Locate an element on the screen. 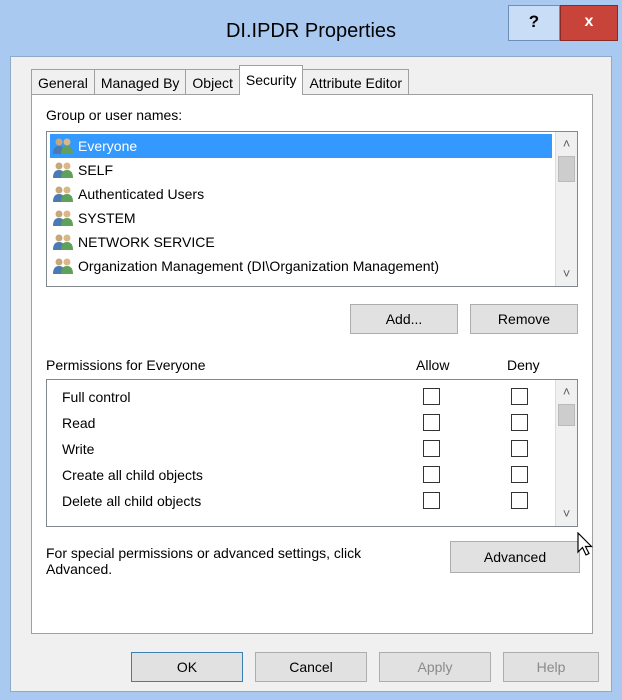  permission-name: Full control is located at coordinates (96, 397).